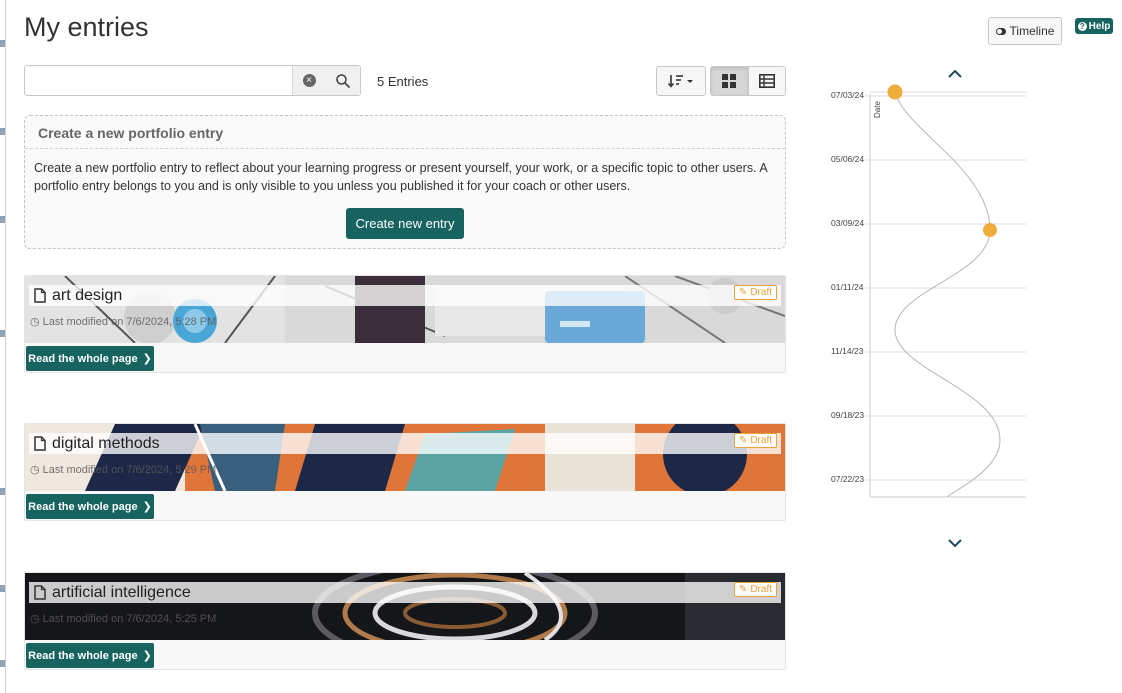  I want to click on grid-icon, so click(729, 81).